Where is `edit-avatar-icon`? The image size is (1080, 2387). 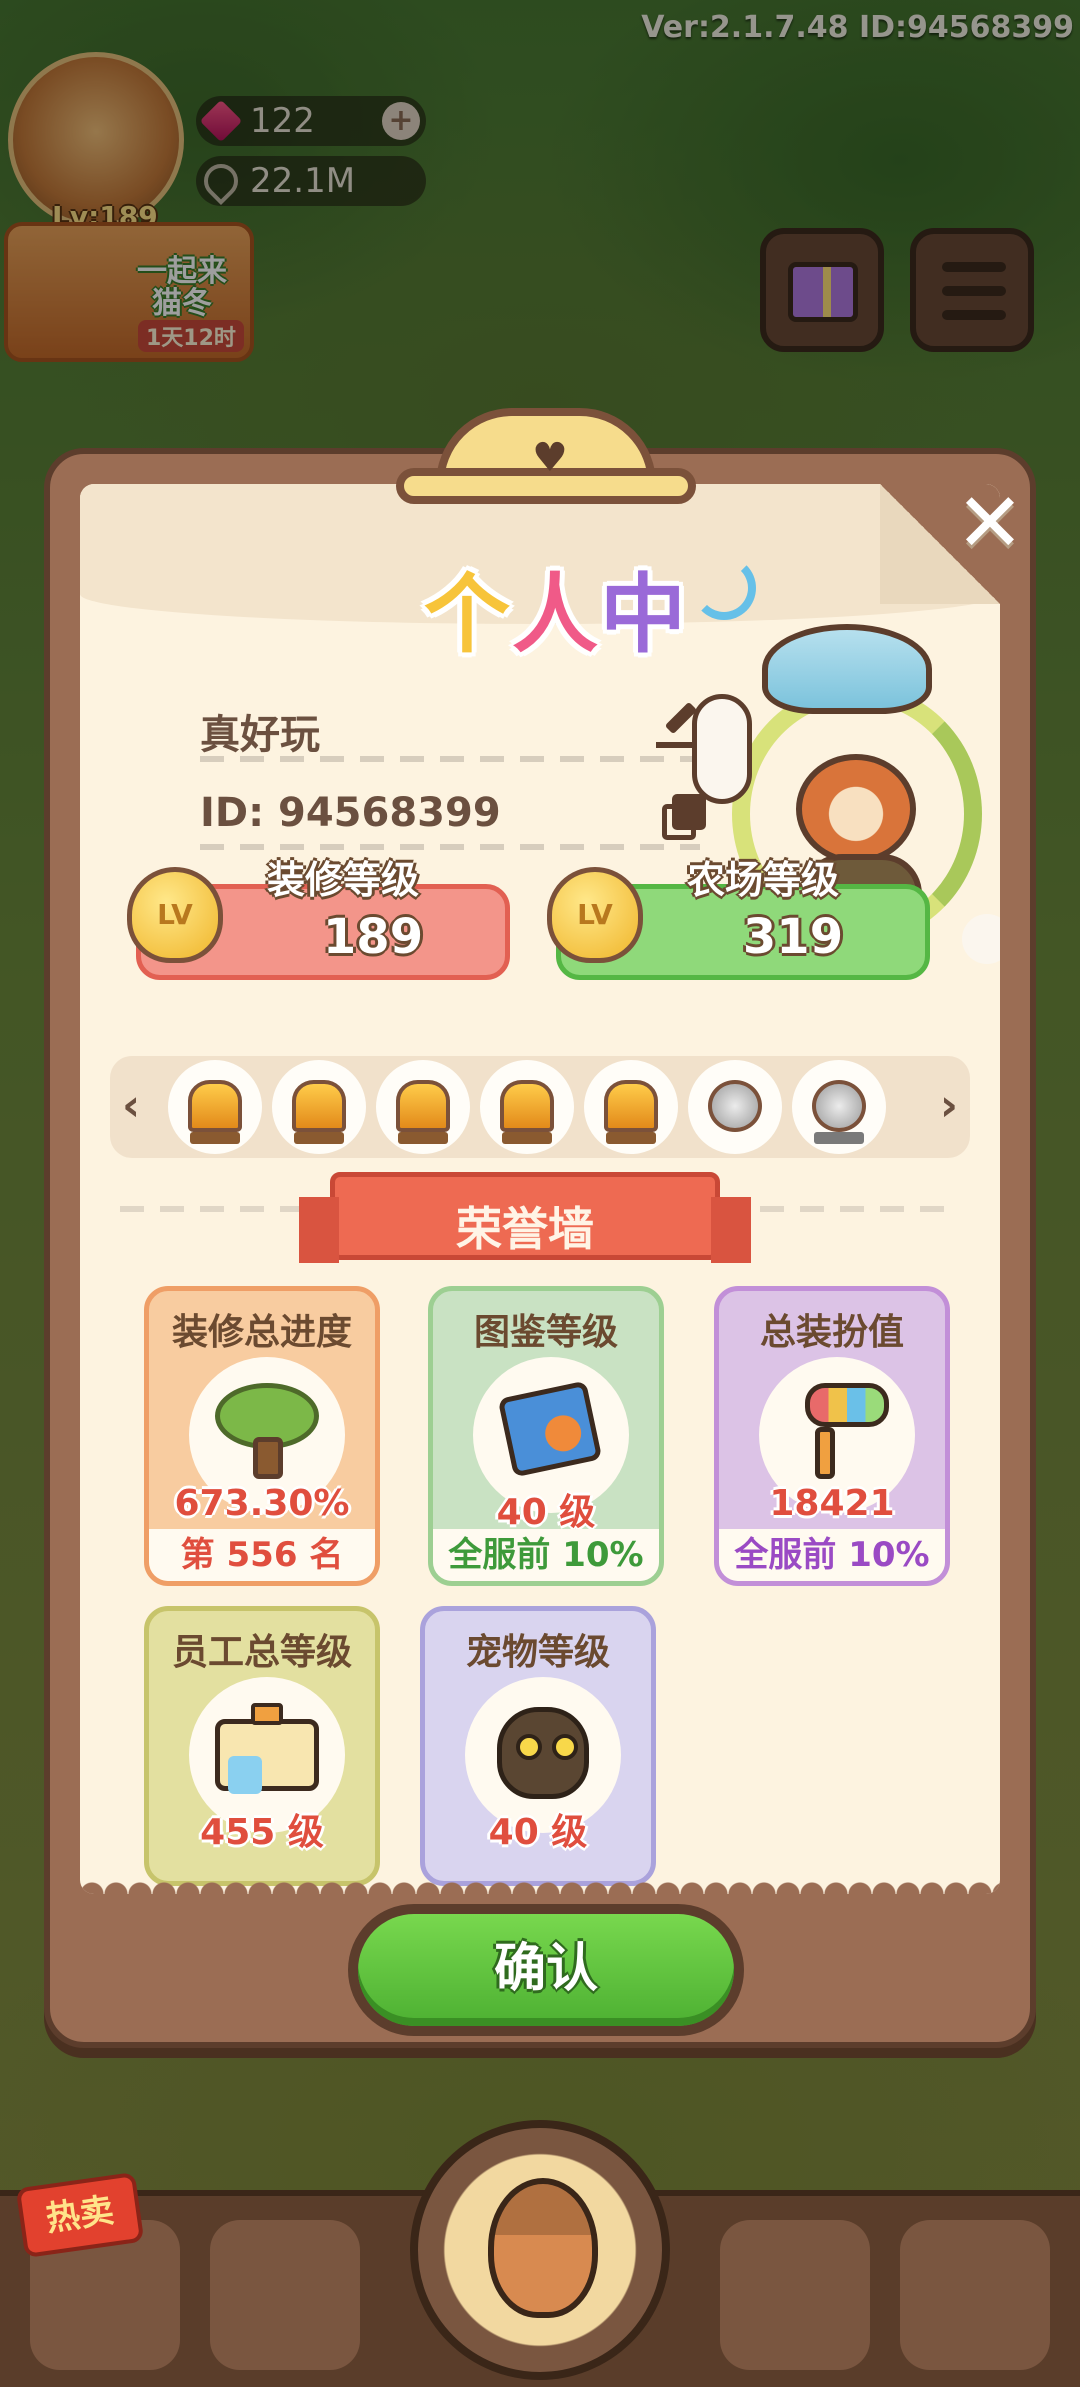 edit-avatar-icon is located at coordinates (981, 939).